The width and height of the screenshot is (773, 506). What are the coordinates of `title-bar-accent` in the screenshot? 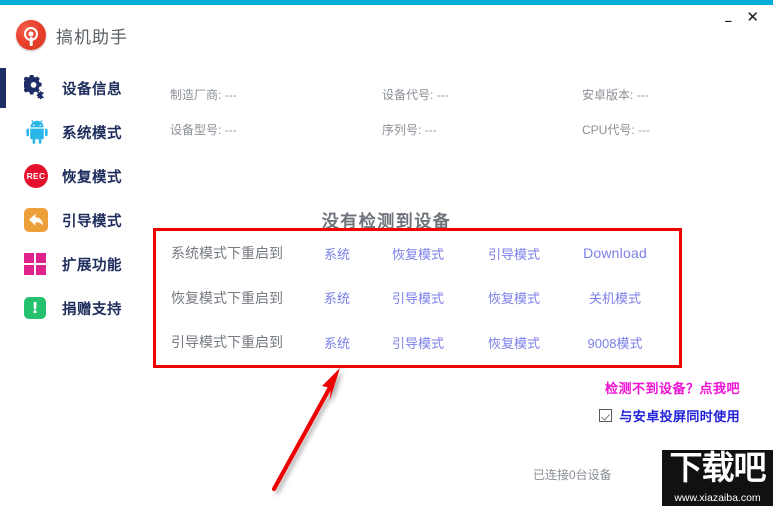 It's located at (386, 2).